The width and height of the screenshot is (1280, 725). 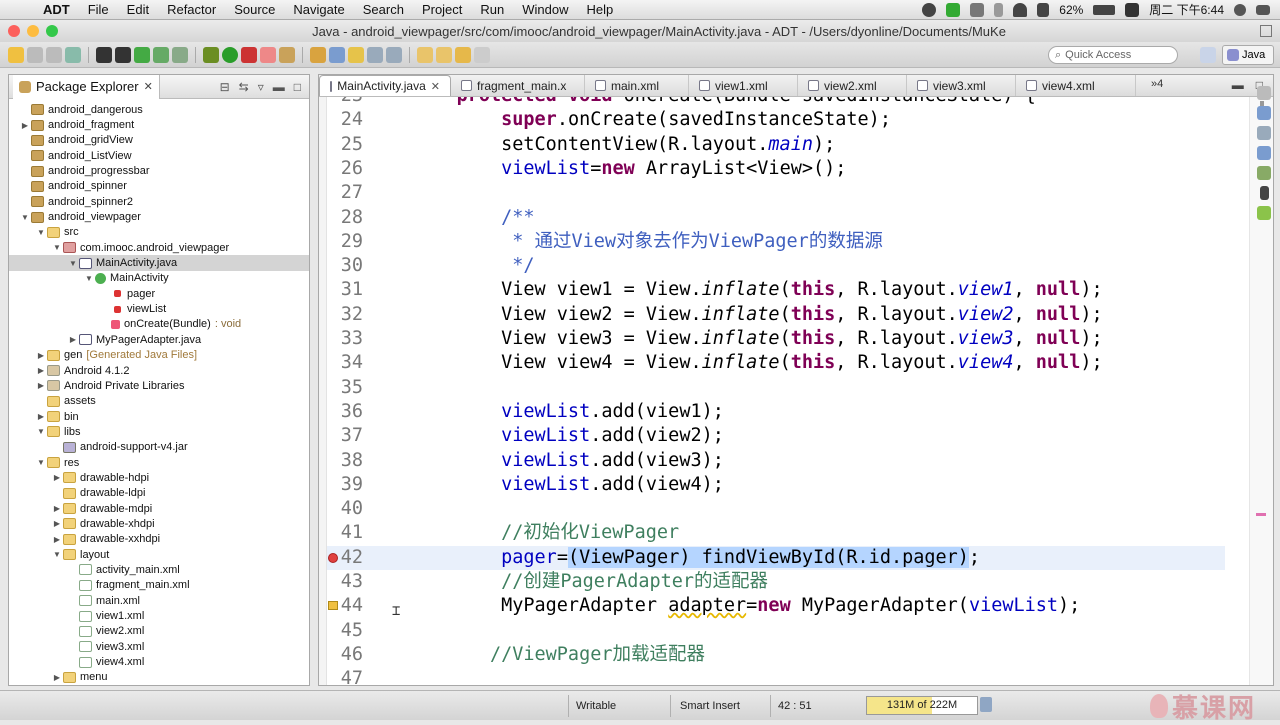 What do you see at coordinates (159, 615) in the screenshot?
I see `tree-item: view1.xml` at bounding box center [159, 615].